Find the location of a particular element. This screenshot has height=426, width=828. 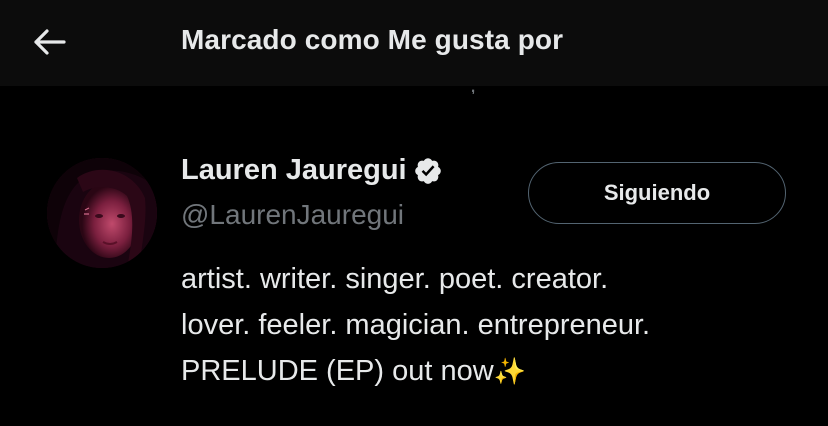

arrow-left-icon is located at coordinates (50, 42).